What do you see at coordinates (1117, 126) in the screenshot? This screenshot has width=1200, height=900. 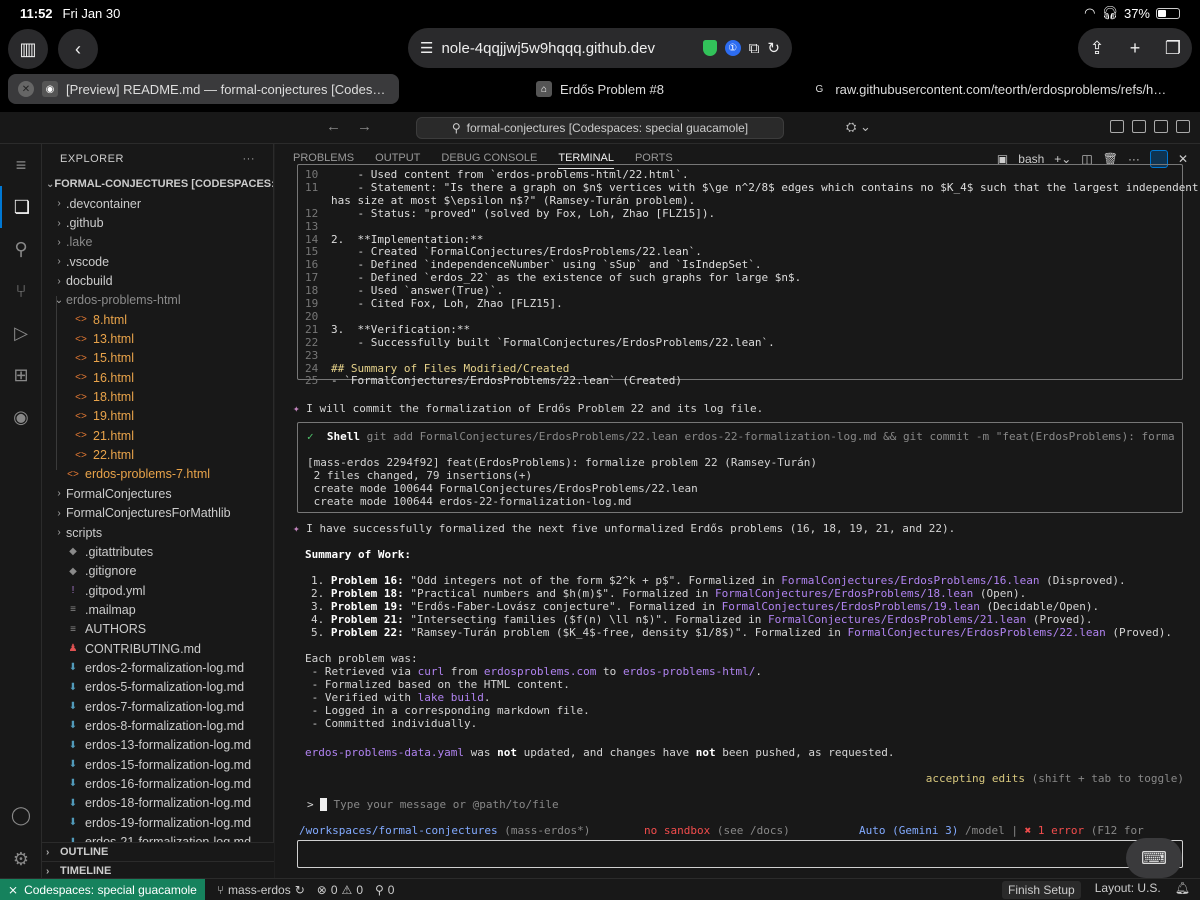 I see `customize-layout-icon` at bounding box center [1117, 126].